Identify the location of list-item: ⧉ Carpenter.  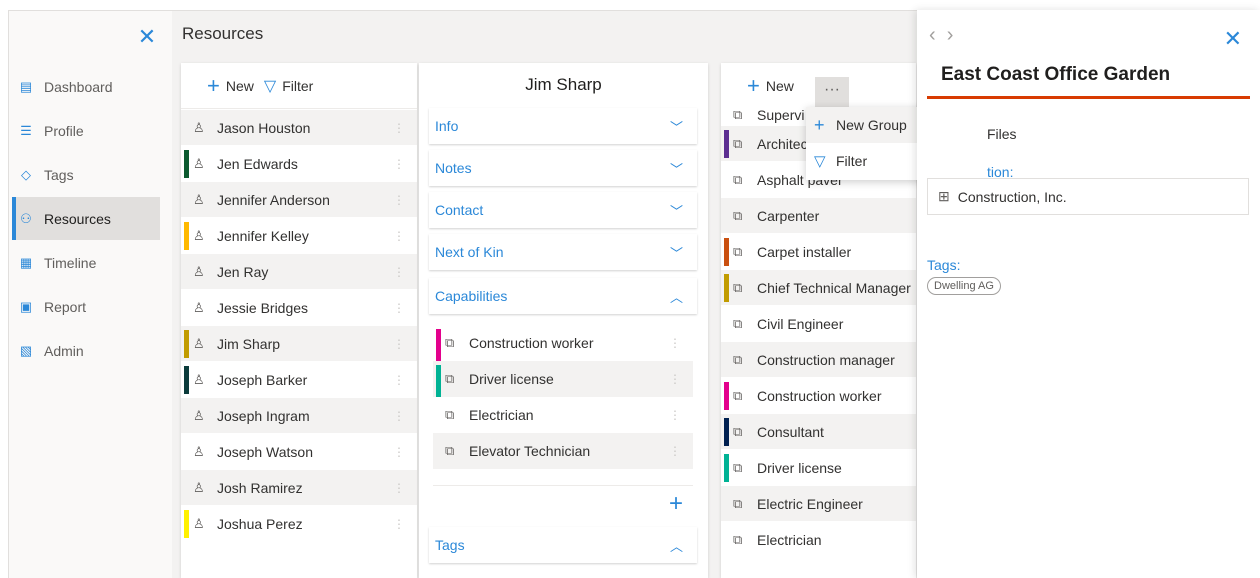
(818, 216).